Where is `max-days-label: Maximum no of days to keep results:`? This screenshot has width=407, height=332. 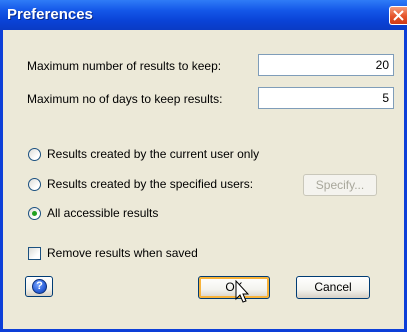 max-days-label: Maximum no of days to keep results: is located at coordinates (125, 99).